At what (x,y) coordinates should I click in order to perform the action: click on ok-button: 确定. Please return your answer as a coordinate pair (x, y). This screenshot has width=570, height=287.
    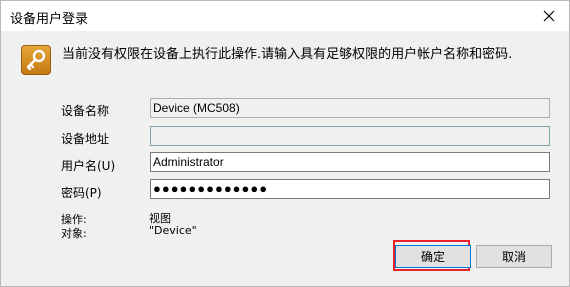
    Looking at the image, I should click on (433, 256).